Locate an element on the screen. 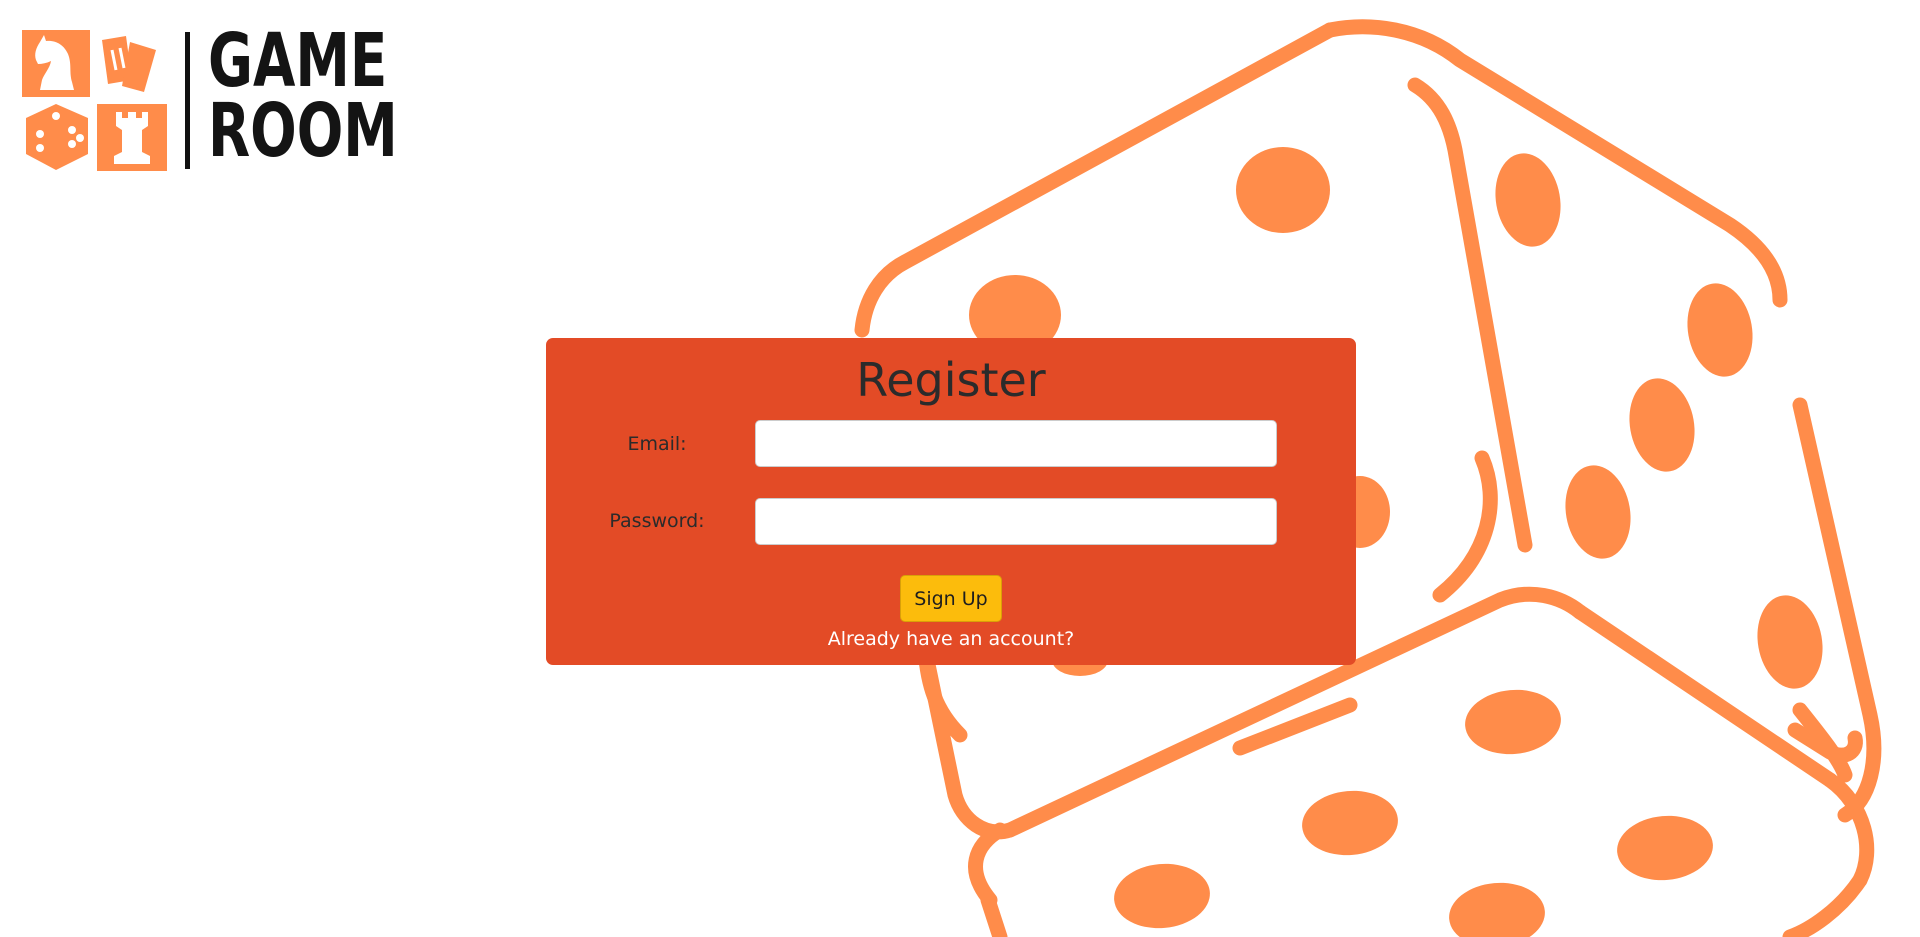 This screenshot has height=937, width=1920. game-room-logo: GAME ROOM is located at coordinates (212, 96).